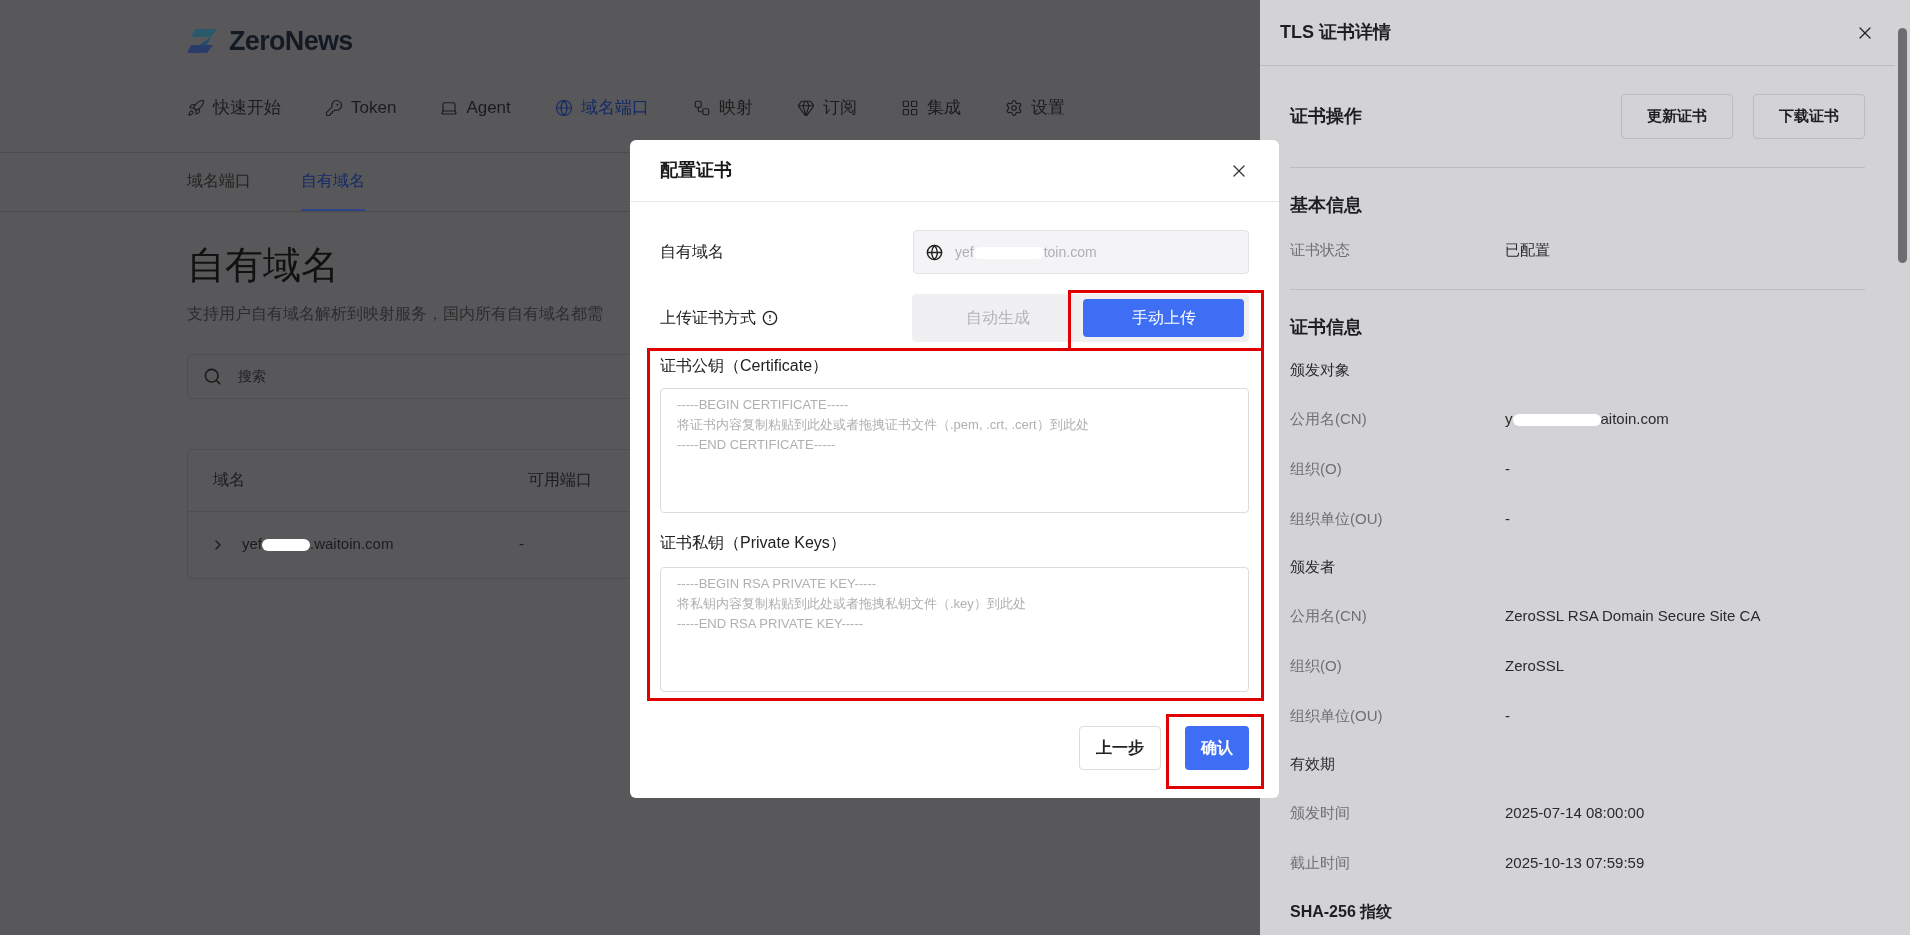  I want to click on field-label: 自有域名, so click(692, 252).